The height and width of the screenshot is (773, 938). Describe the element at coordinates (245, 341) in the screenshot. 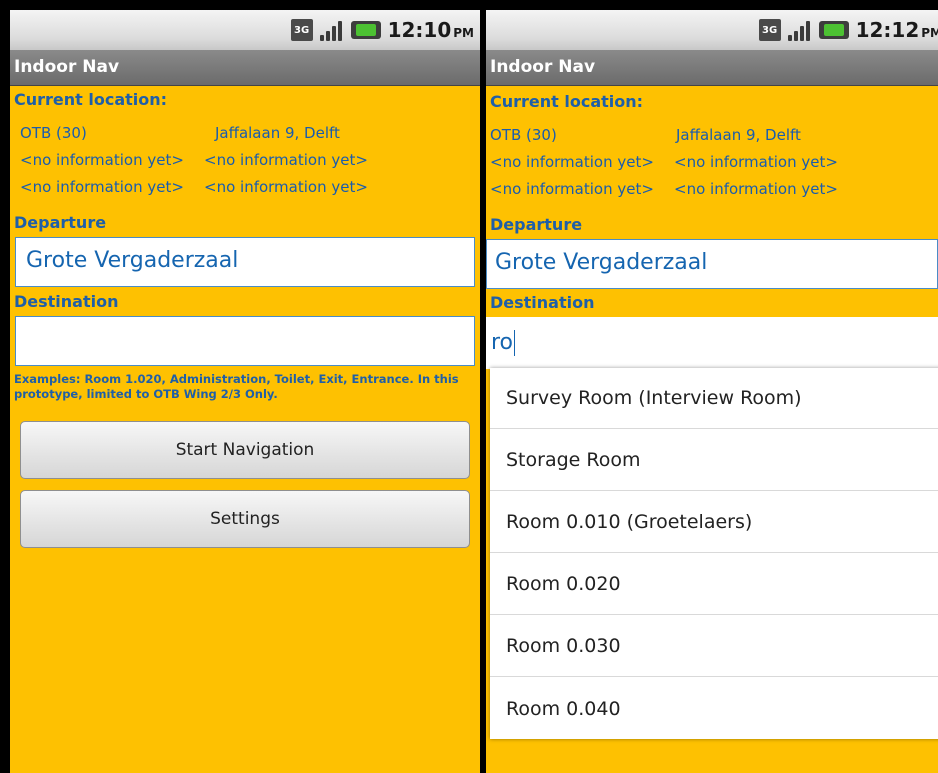

I see `destination-field` at that location.